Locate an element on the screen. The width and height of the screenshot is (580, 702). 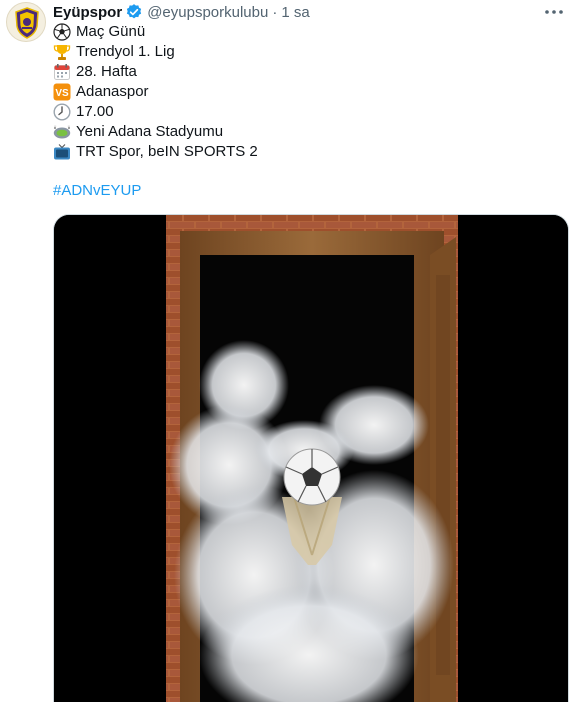
vs-badge-text: VS is located at coordinates (62, 93).